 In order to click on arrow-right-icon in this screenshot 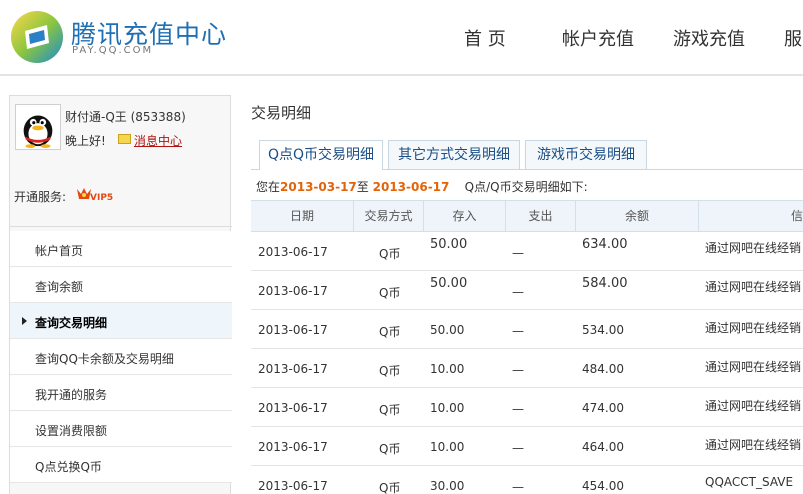, I will do `click(24, 321)`.